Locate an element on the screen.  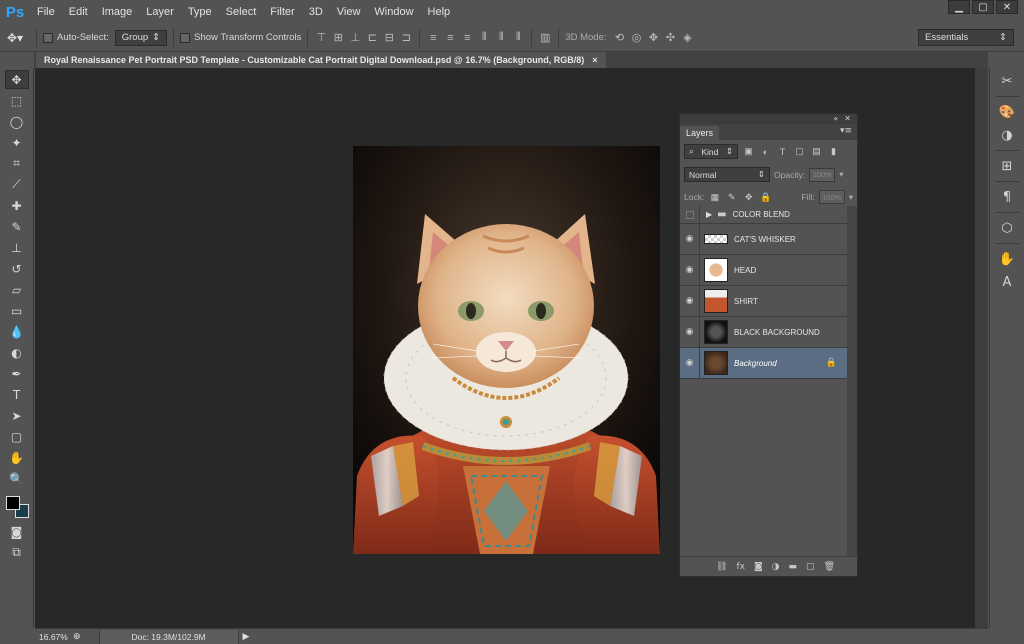
lock-transparent-icon: ▦ is located at coordinates (714, 197).